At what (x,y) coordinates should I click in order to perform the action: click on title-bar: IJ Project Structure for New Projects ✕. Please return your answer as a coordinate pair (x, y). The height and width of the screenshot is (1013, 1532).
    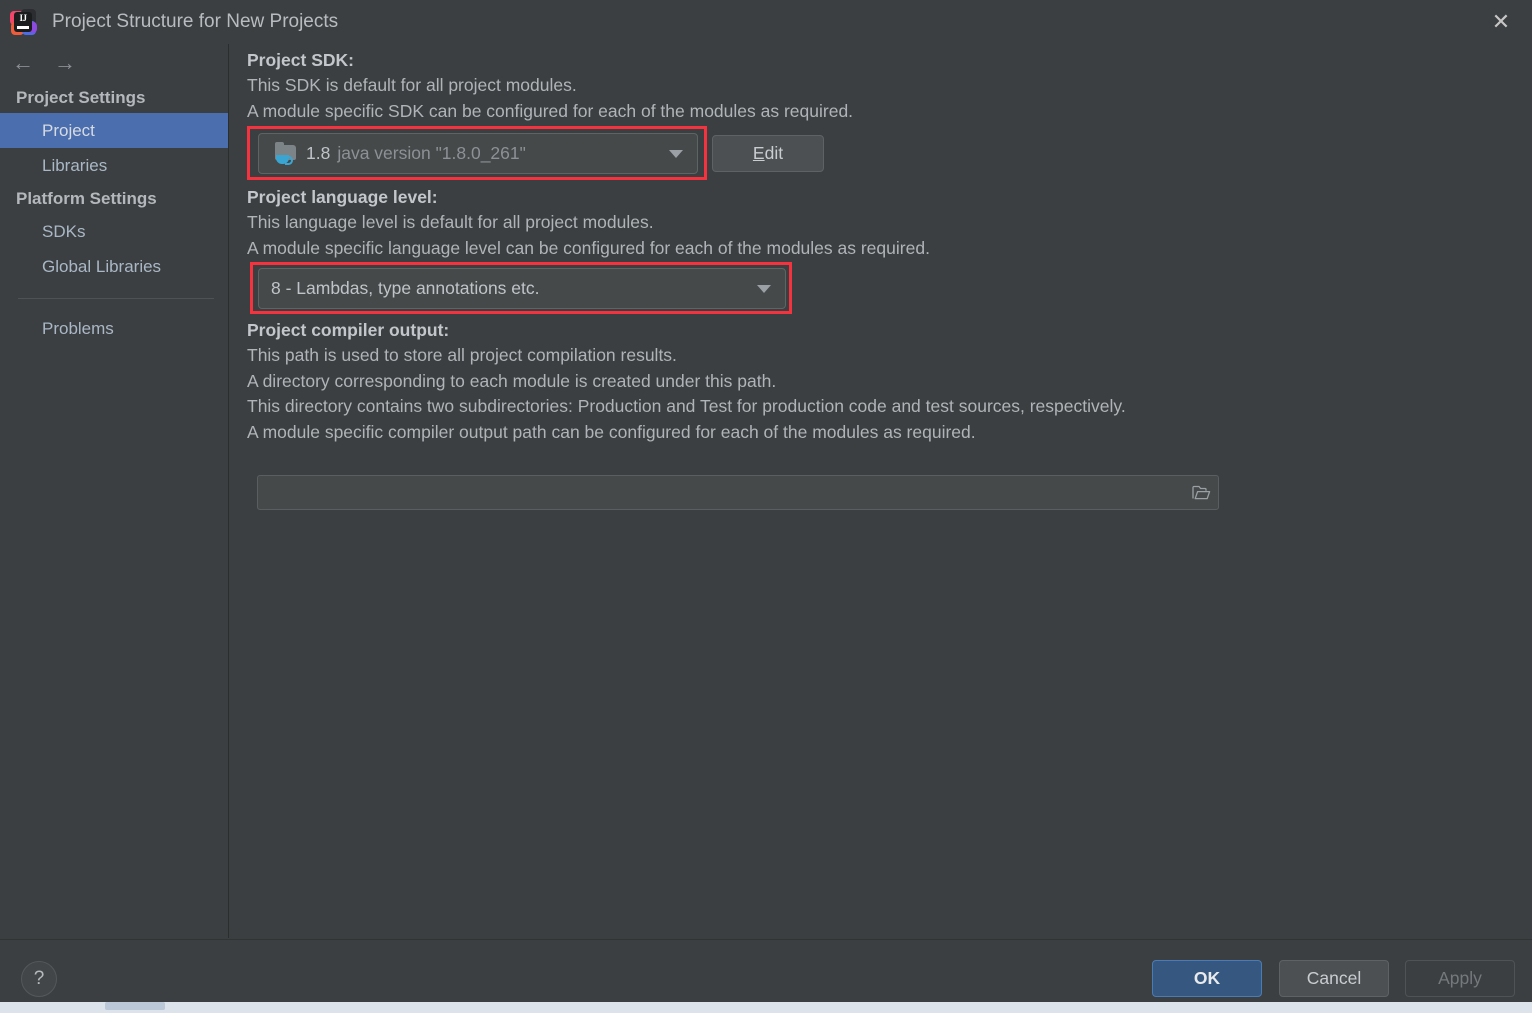
    Looking at the image, I should click on (766, 22).